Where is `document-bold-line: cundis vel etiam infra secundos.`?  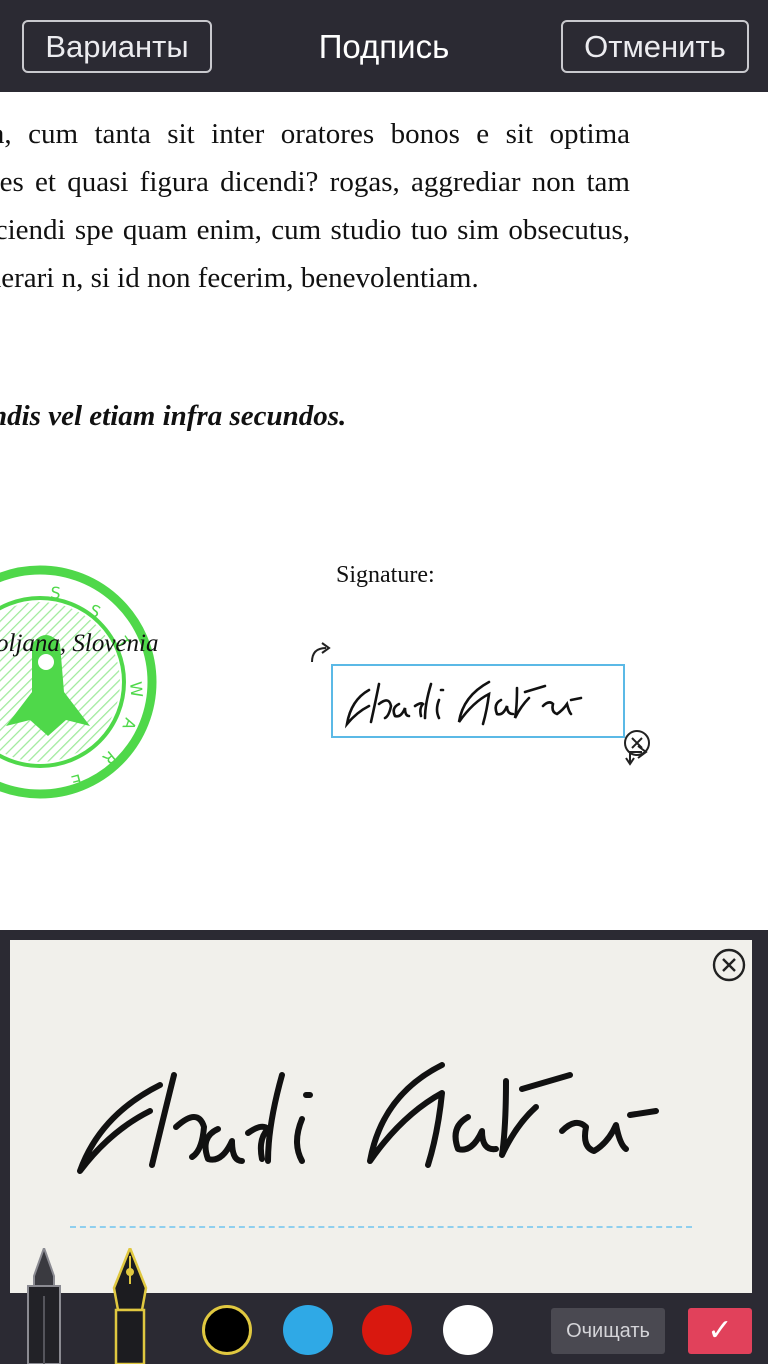 document-bold-line: cundis vel etiam infra secundos. is located at coordinates (173, 416).